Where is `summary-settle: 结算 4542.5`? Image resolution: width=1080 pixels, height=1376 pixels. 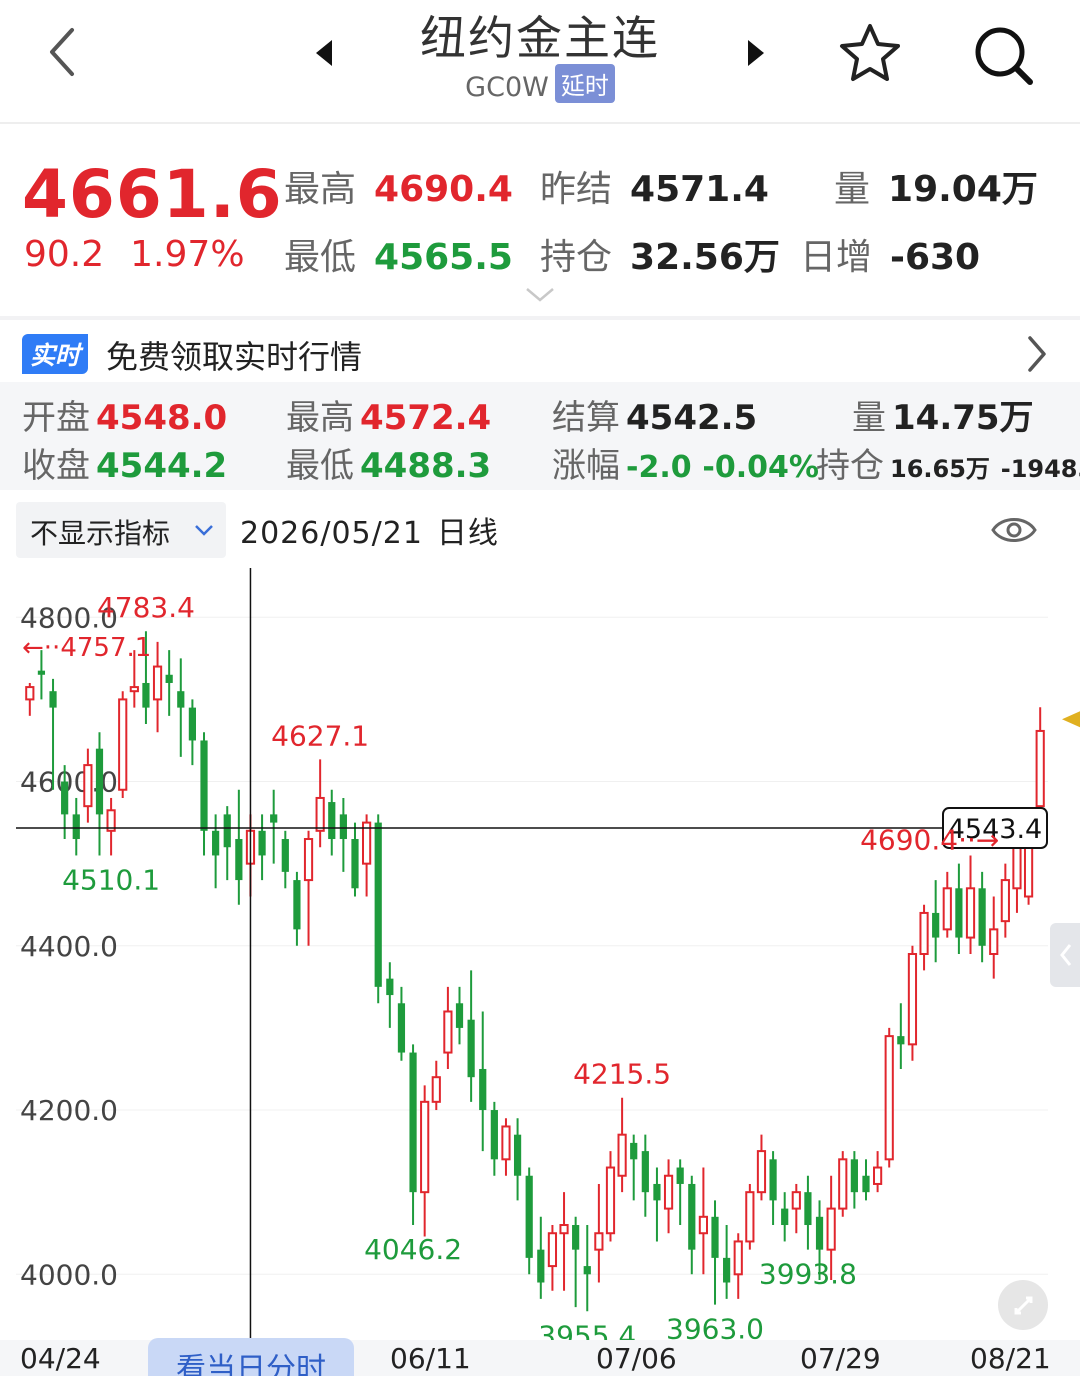 summary-settle: 结算 4542.5 is located at coordinates (654, 414).